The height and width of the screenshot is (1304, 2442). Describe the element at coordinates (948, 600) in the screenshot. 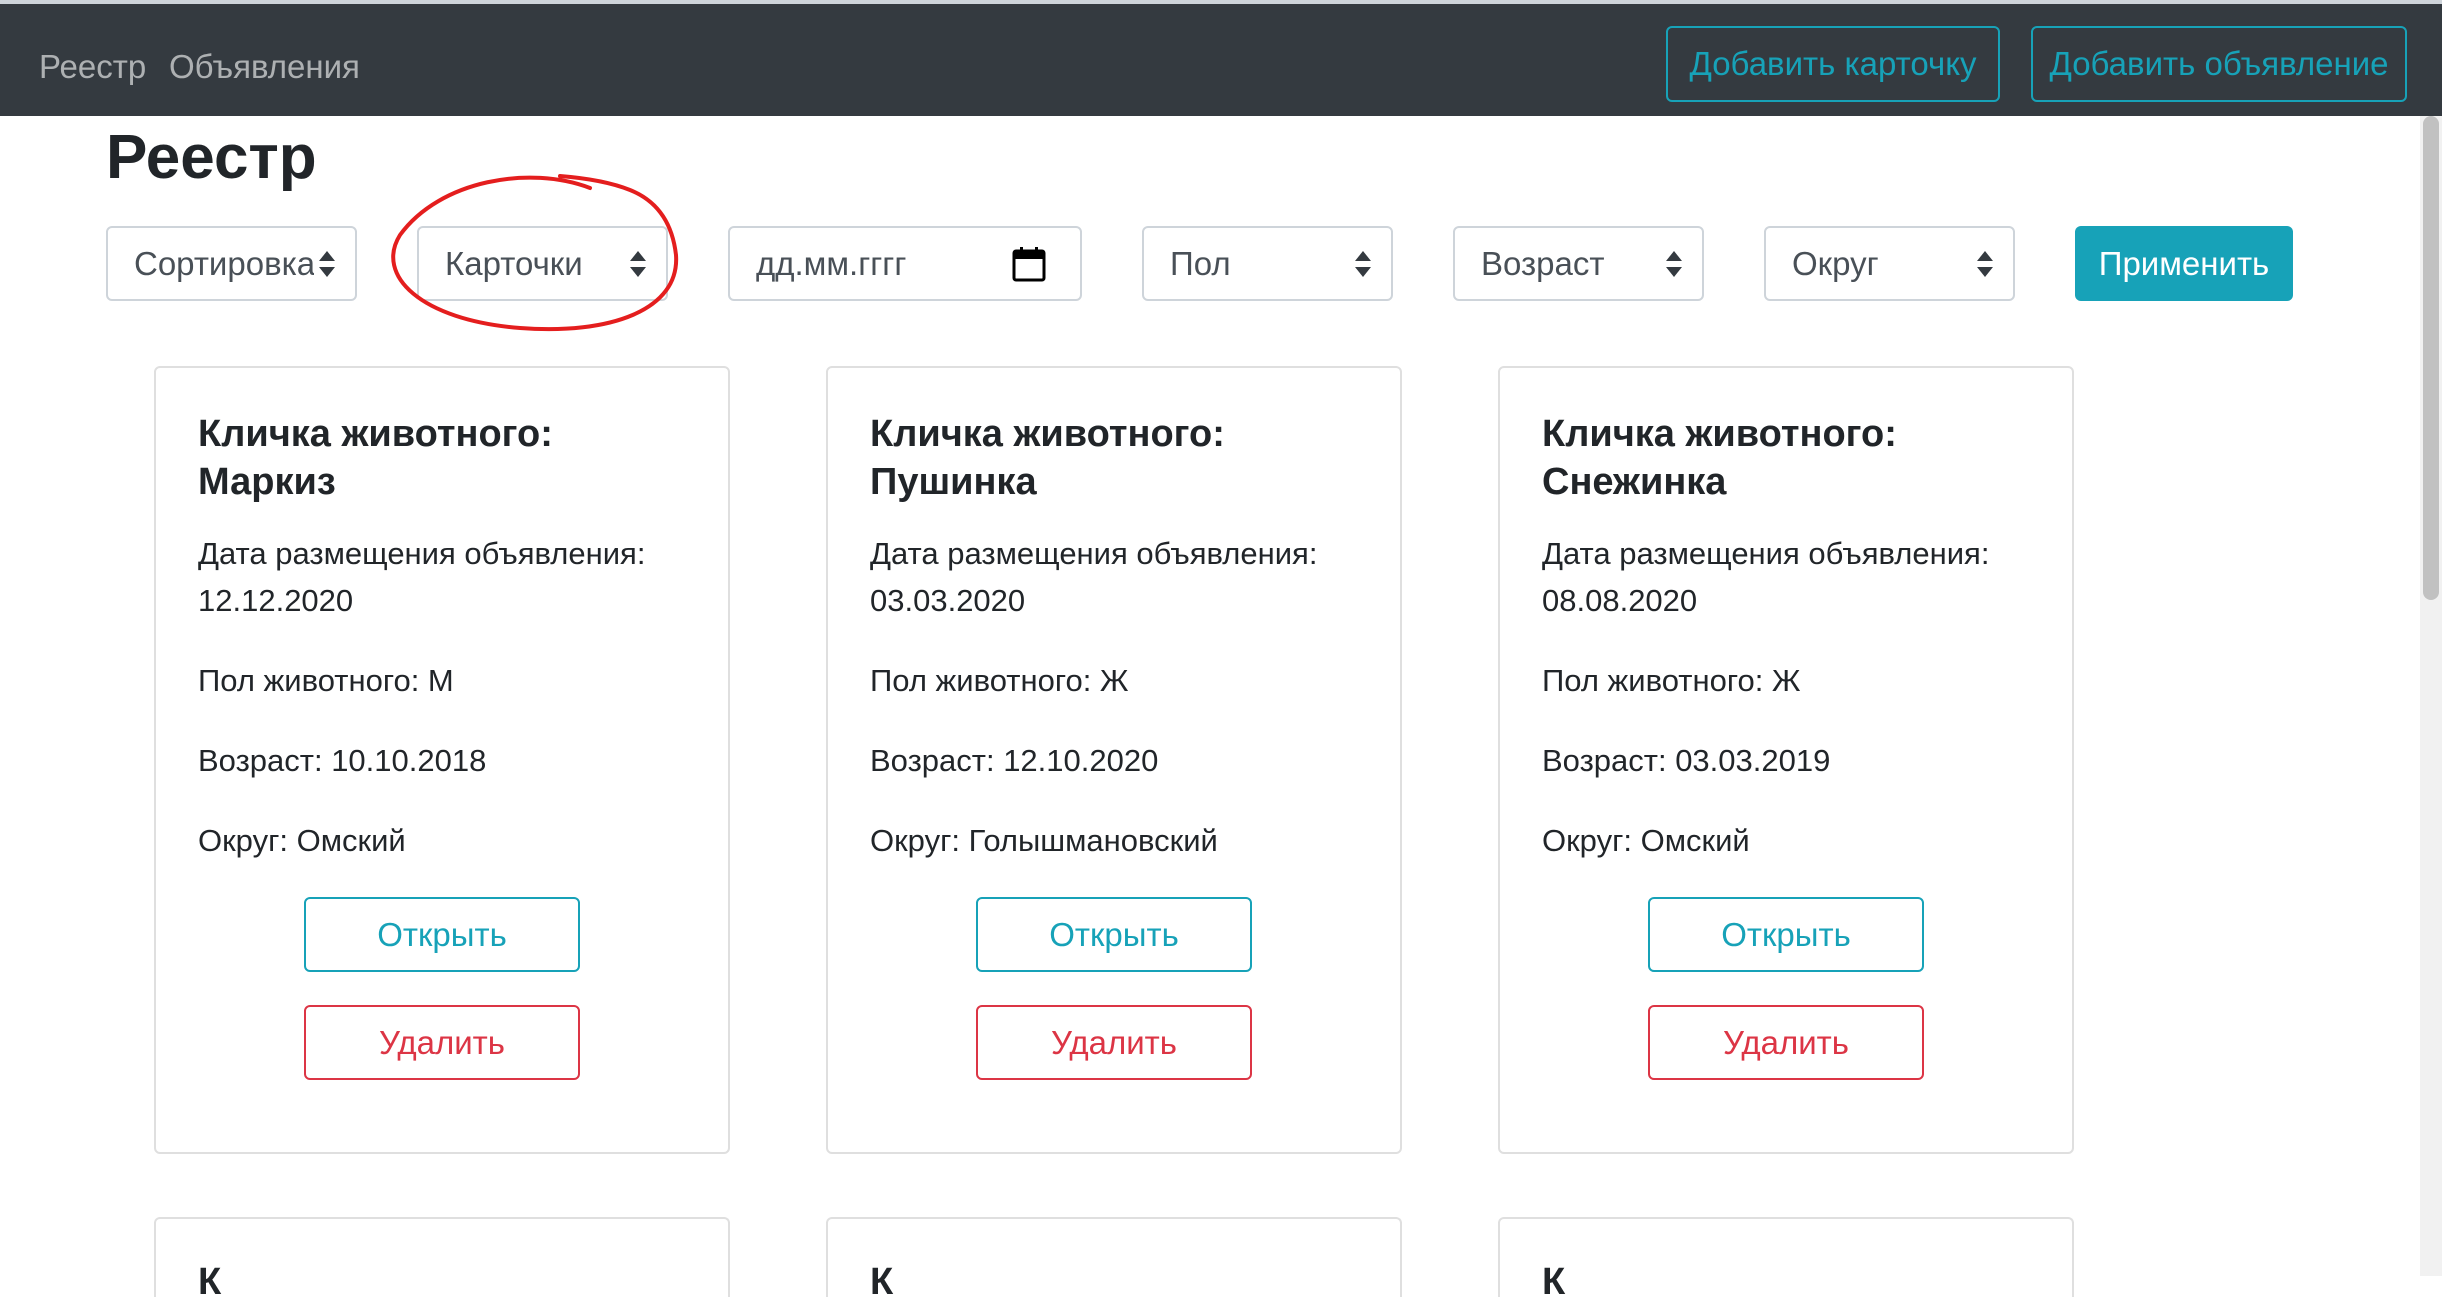

I see `card-date-value: 03.03.2020` at that location.